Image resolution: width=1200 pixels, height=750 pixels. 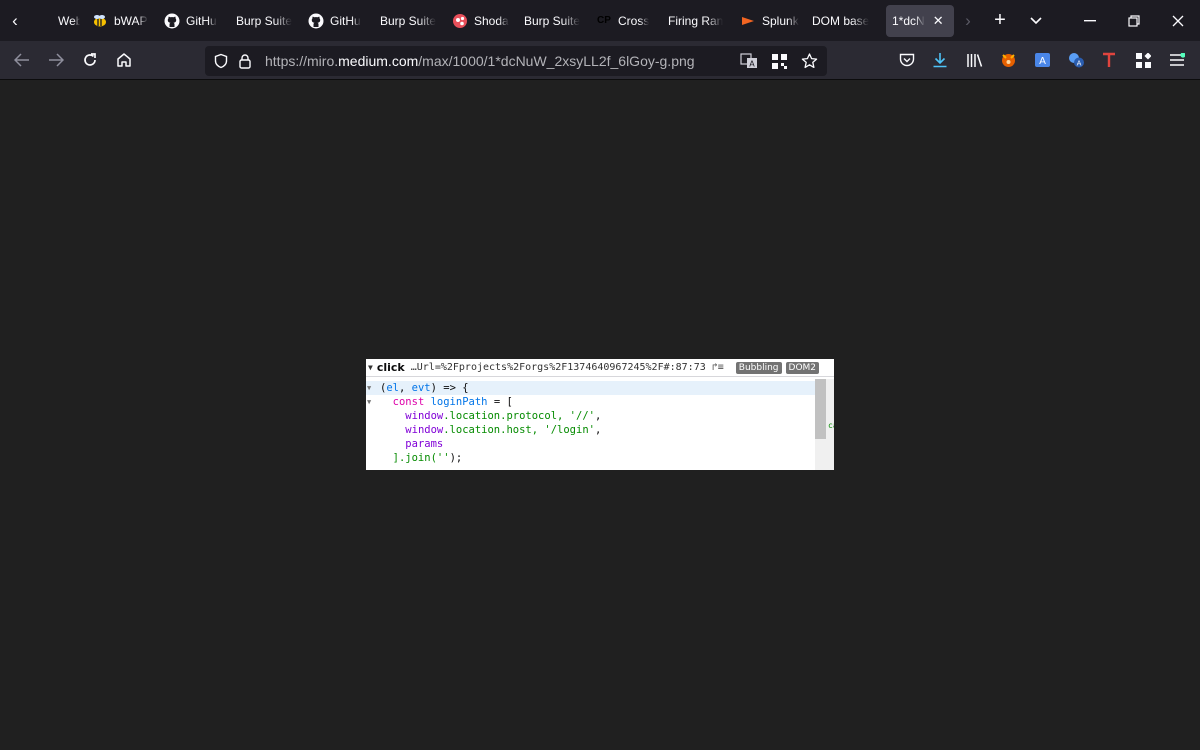 What do you see at coordinates (424, 430) in the screenshot?
I see `code-token: window` at bounding box center [424, 430].